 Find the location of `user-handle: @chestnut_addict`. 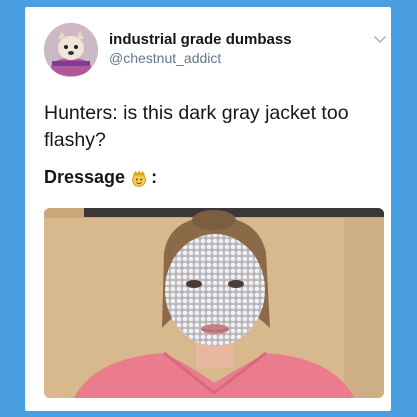

user-handle: @chestnut_addict is located at coordinates (165, 58).